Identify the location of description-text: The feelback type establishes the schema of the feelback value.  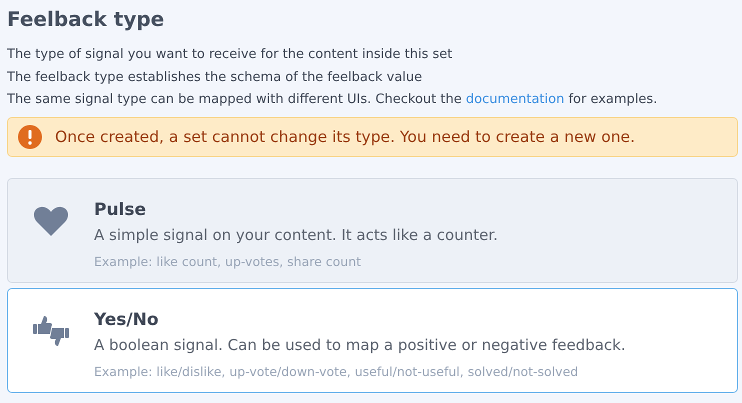
(214, 77).